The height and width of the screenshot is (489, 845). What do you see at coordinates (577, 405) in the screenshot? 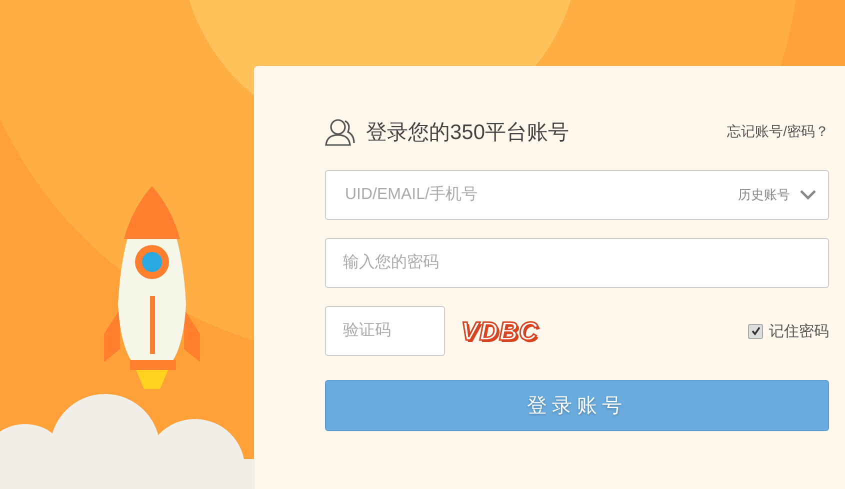
I see `login-button: 登录账号` at bounding box center [577, 405].